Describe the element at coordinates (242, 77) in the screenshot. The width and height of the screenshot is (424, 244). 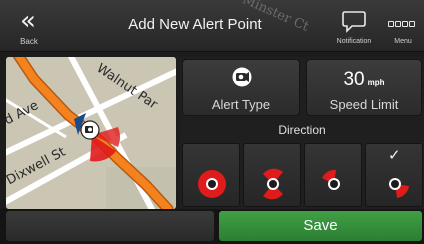
I see `speed-camera-icon` at that location.